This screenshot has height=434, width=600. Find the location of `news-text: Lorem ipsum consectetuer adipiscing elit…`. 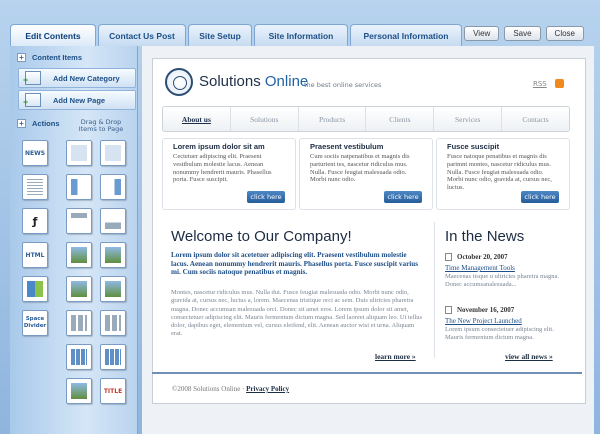

news-text: Lorem ipsum consectetuer adipiscing elit… is located at coordinates (499, 333).